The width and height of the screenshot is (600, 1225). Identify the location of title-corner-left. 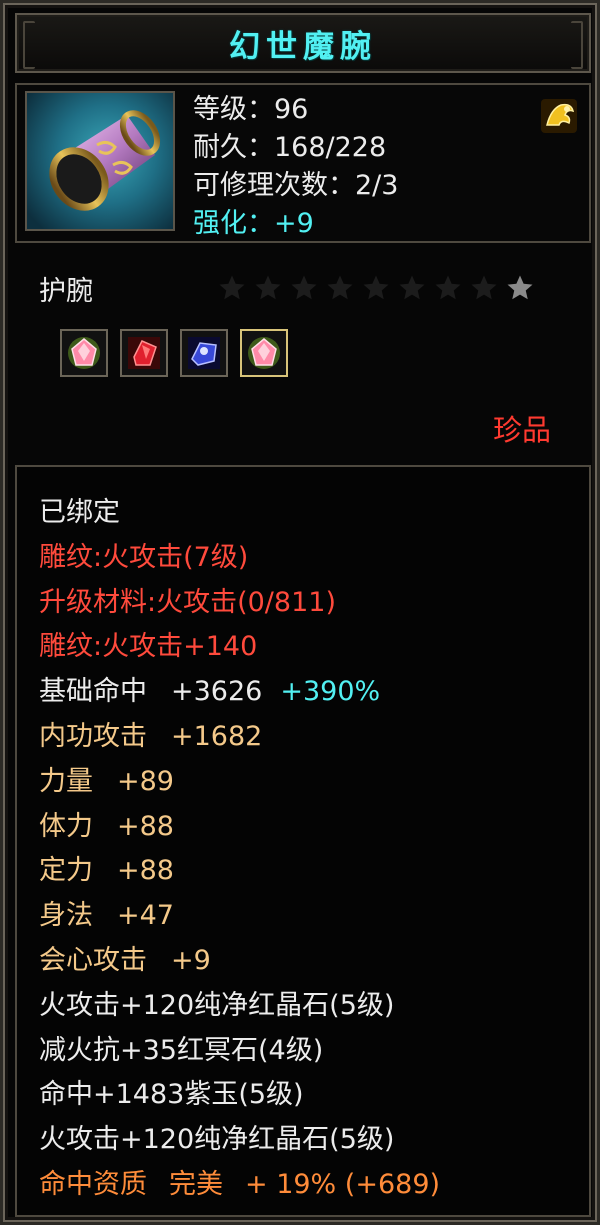
(29, 45).